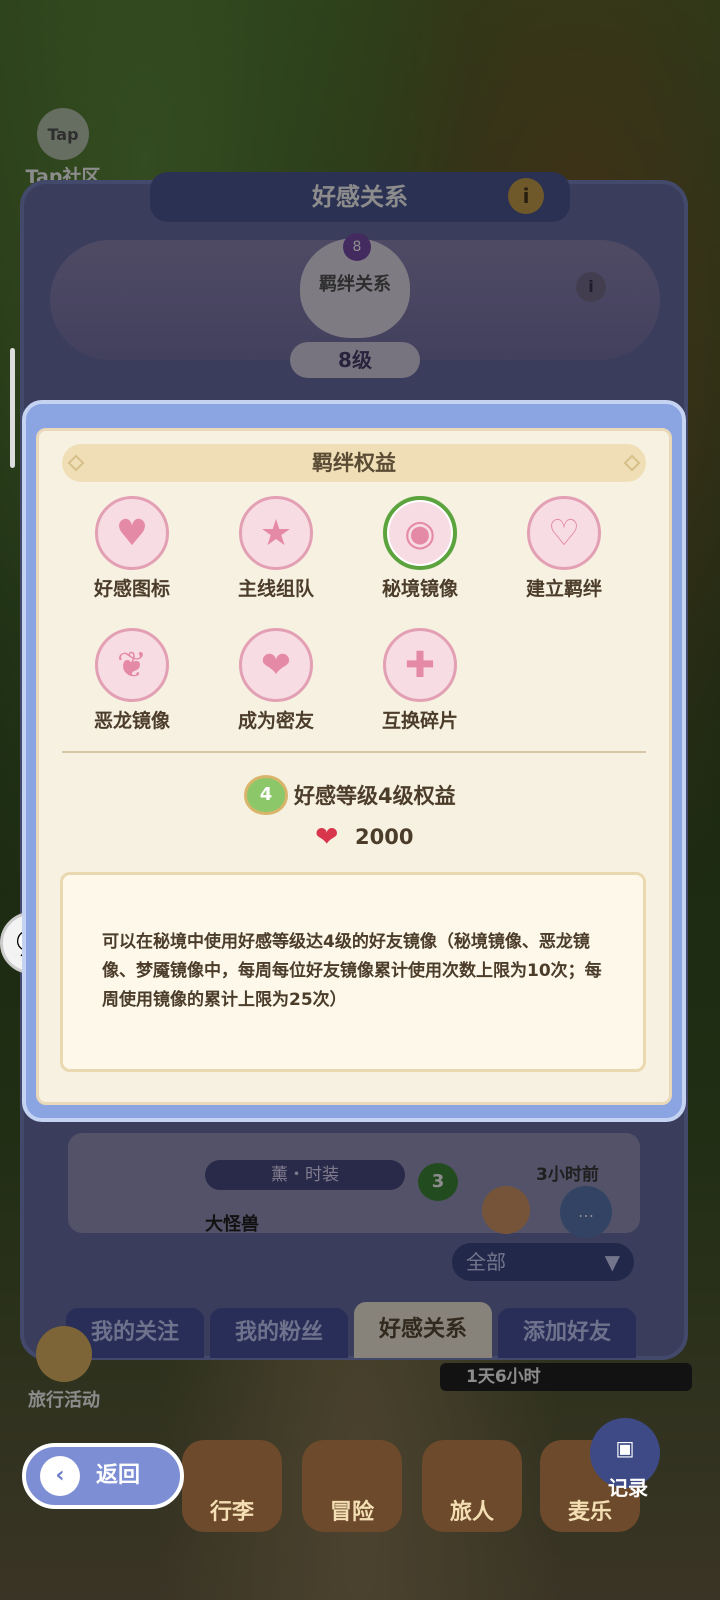  I want to click on nav-label: 麦乐, so click(589, 1512).